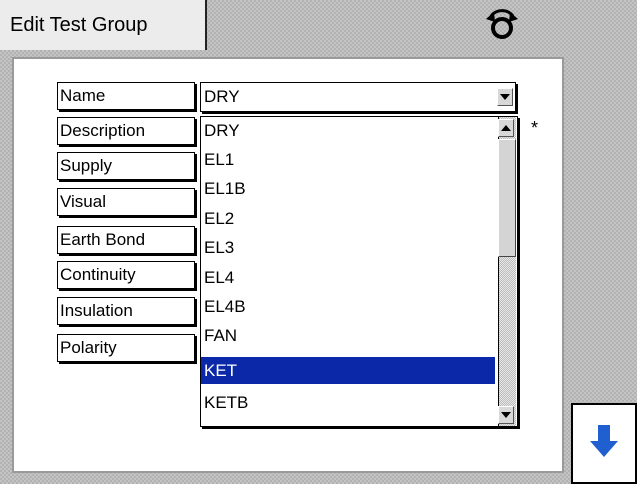 The width and height of the screenshot is (637, 484). What do you see at coordinates (348, 188) in the screenshot?
I see `dropdown-option: EL1B` at bounding box center [348, 188].